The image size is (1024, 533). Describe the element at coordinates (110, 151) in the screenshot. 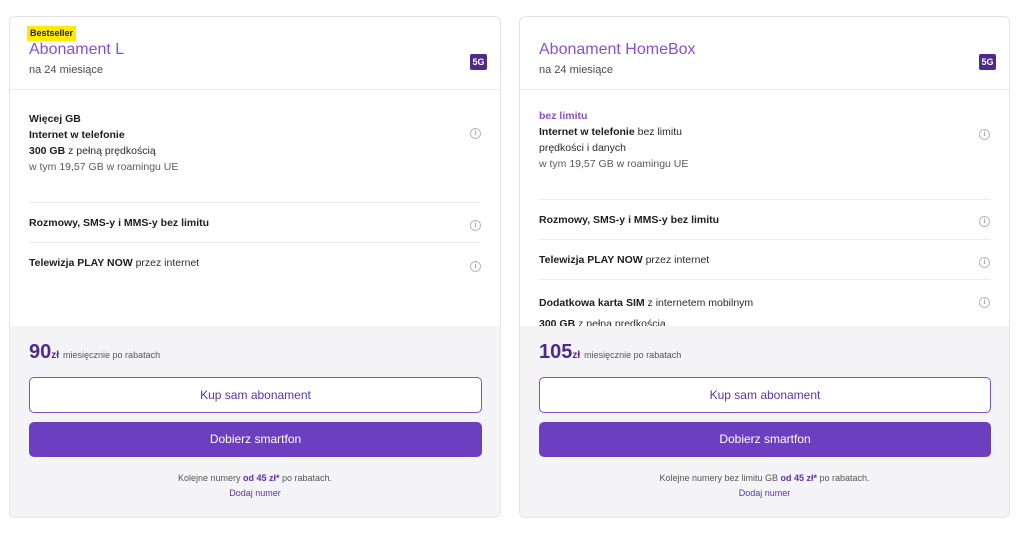

I see `feature-internet-speed: z pełną prędkością` at that location.